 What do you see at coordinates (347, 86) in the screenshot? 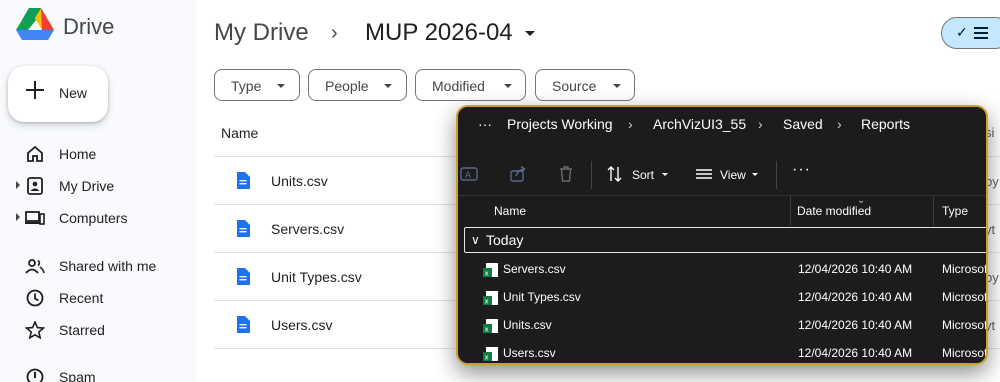
I see `filter-chip-label: People` at bounding box center [347, 86].